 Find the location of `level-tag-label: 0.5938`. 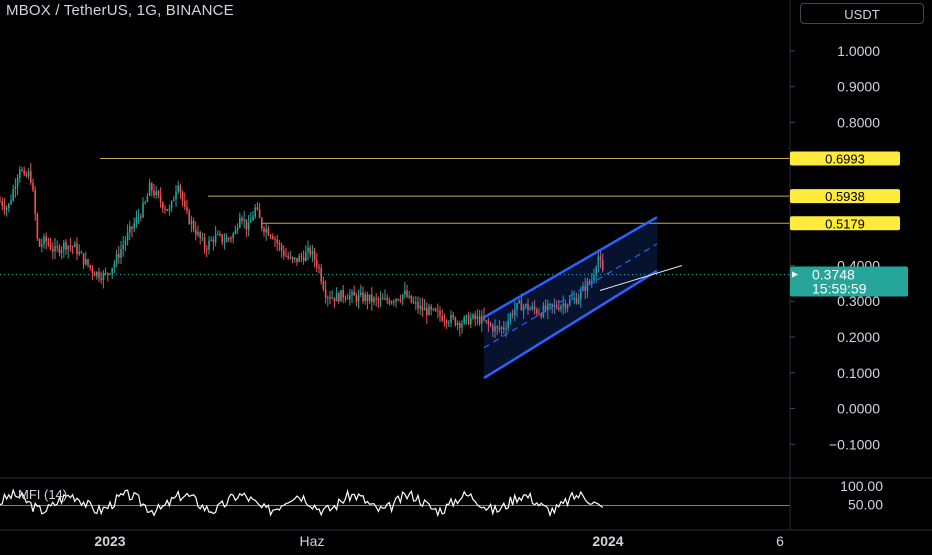

level-tag-label: 0.5938 is located at coordinates (845, 196).